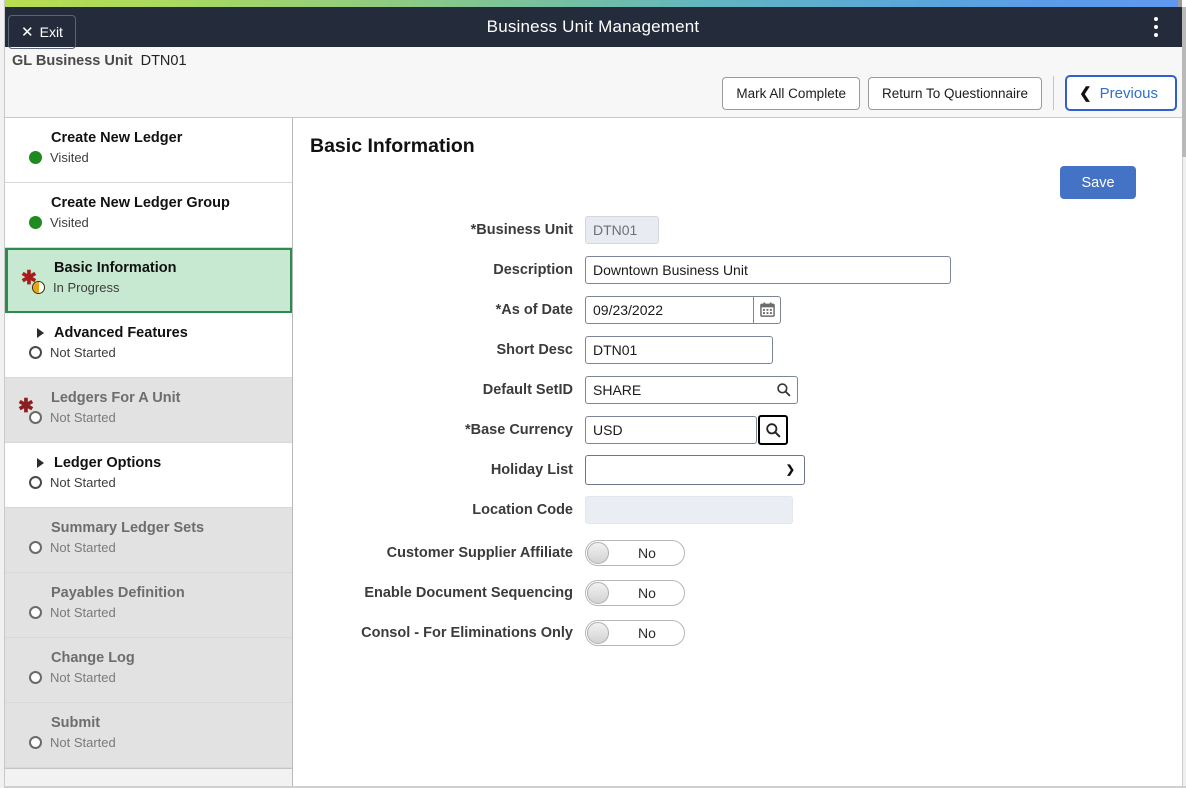 The height and width of the screenshot is (788, 1186). What do you see at coordinates (773, 429) in the screenshot?
I see `base-currency-search-lookup-icon` at bounding box center [773, 429].